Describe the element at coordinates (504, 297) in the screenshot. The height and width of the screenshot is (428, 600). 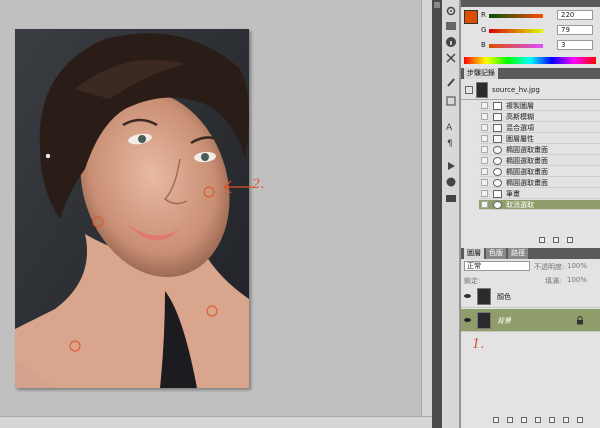
I see `layer-name: 顏色` at that location.